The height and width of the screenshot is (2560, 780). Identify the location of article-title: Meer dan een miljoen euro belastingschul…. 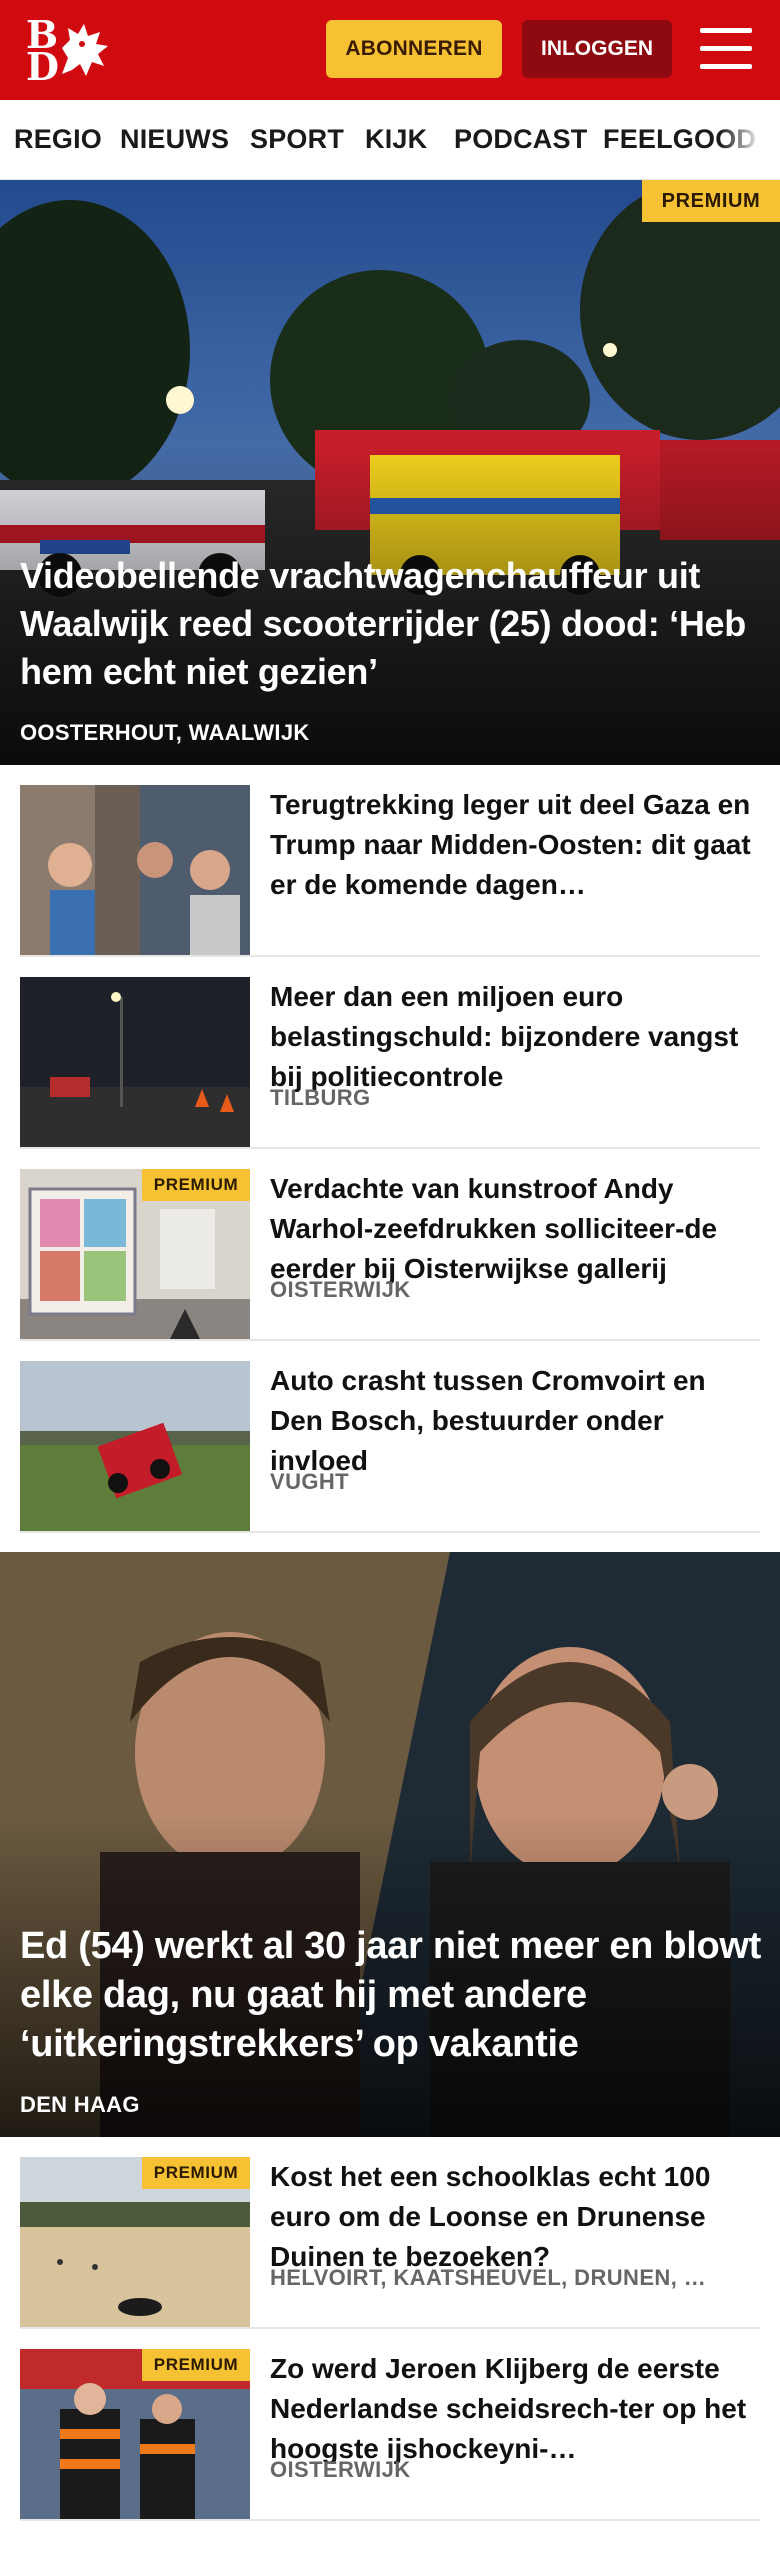
(515, 1037).